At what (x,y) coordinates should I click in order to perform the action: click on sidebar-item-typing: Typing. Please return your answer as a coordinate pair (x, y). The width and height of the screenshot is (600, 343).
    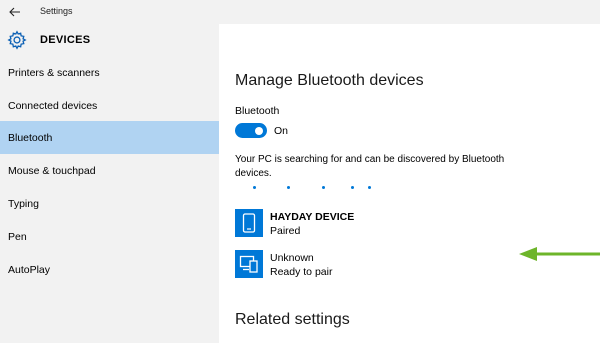
    Looking at the image, I should click on (109, 203).